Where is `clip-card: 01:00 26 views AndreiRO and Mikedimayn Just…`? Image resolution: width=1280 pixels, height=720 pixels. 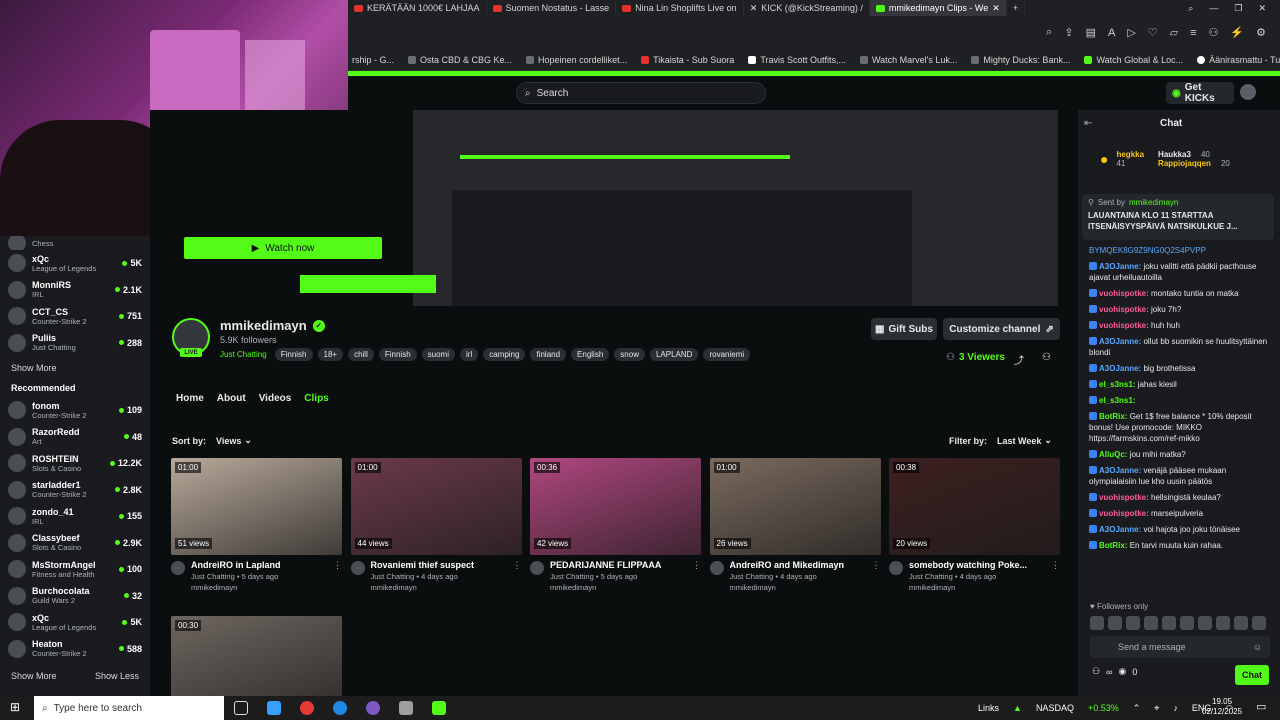 clip-card: 01:00 26 views AndreiRO and Mikedimayn Just… is located at coordinates (795, 525).